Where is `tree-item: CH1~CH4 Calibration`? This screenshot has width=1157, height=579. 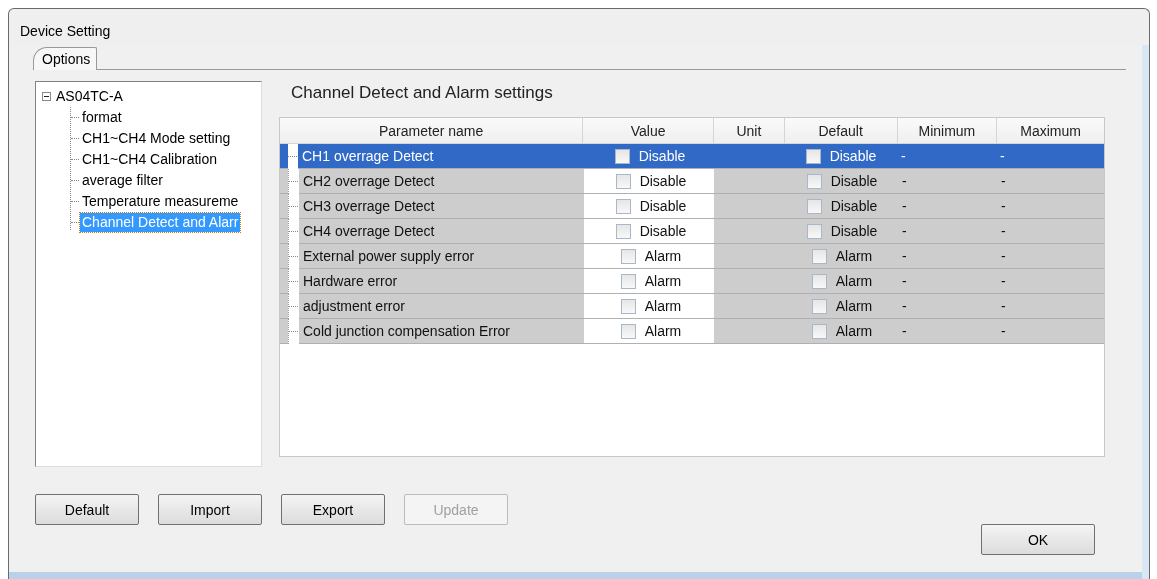 tree-item: CH1~CH4 Calibration is located at coordinates (149, 159).